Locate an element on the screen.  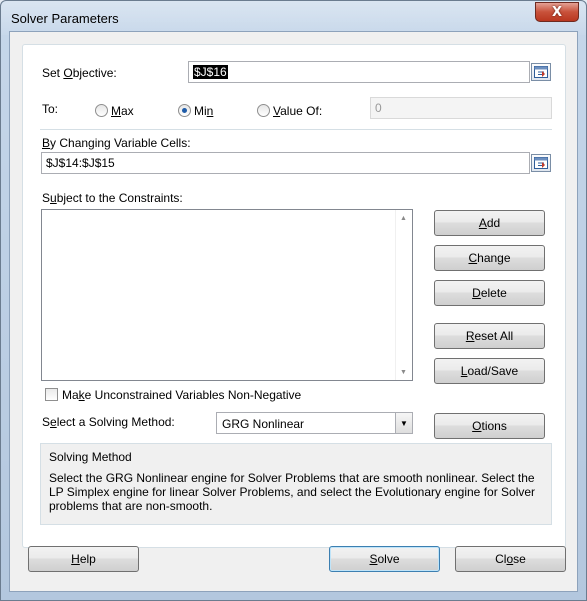
to-label: To: is located at coordinates (50, 109).